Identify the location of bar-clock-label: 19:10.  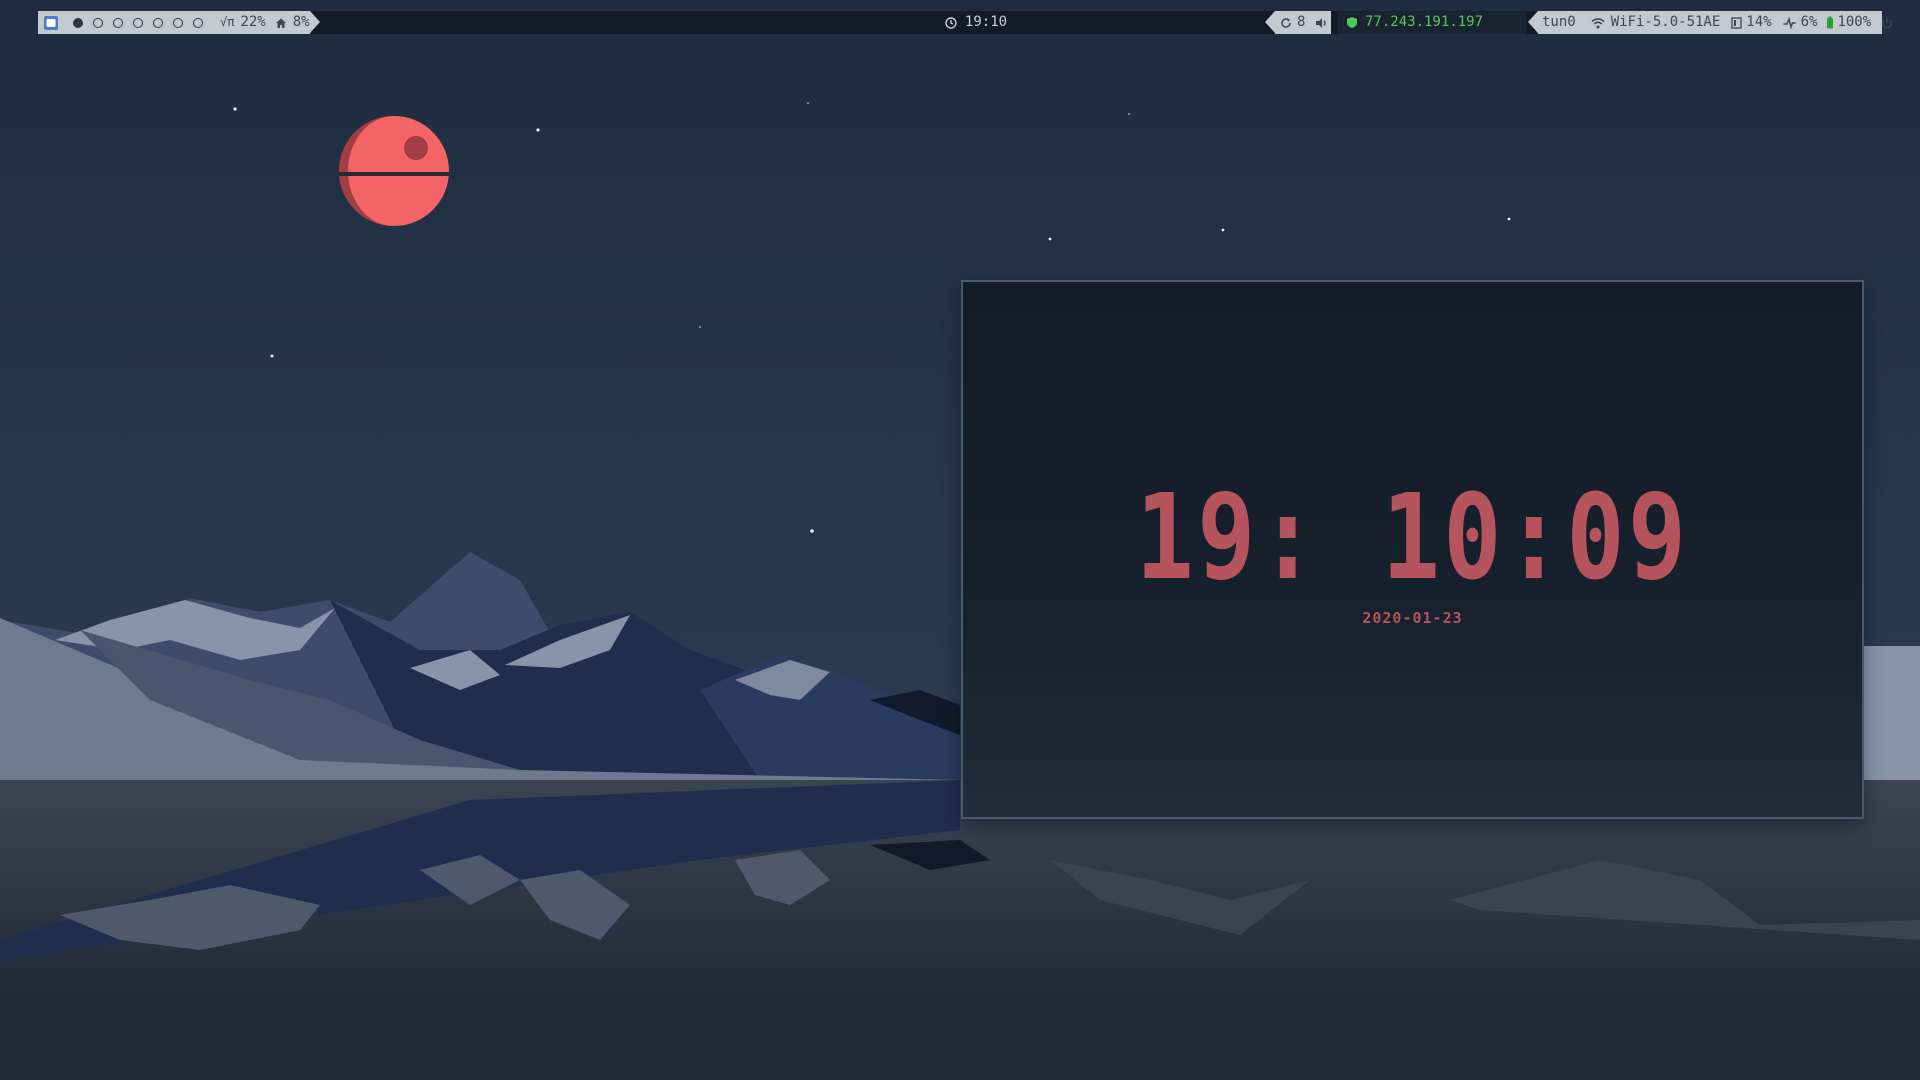
(986, 22).